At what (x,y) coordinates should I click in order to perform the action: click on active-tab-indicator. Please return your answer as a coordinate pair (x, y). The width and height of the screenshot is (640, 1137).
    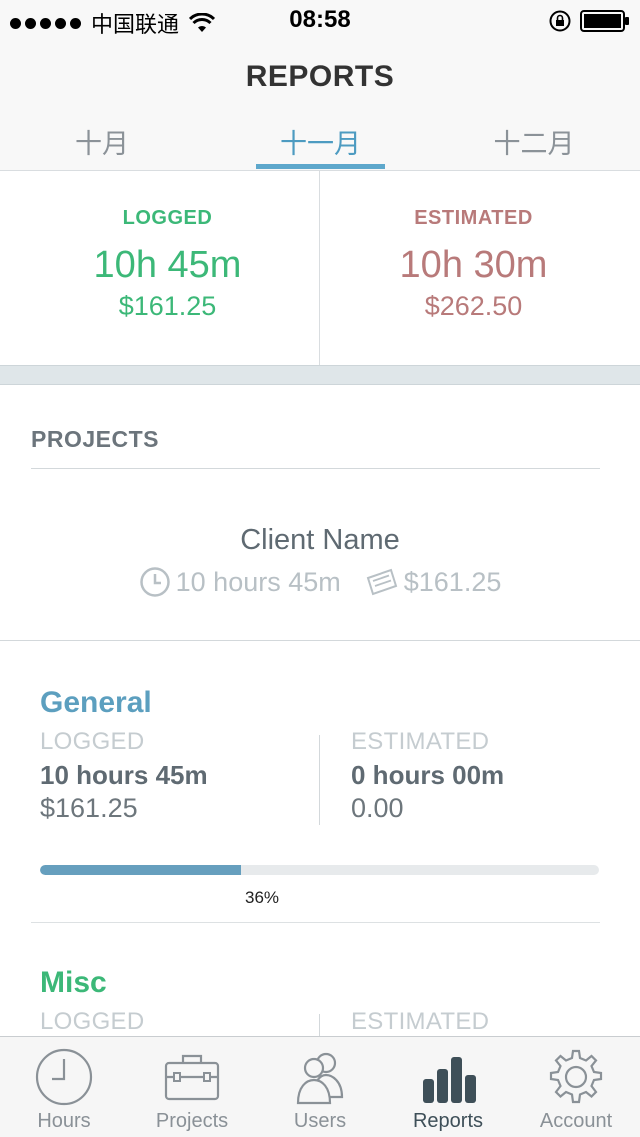
    Looking at the image, I should click on (320, 166).